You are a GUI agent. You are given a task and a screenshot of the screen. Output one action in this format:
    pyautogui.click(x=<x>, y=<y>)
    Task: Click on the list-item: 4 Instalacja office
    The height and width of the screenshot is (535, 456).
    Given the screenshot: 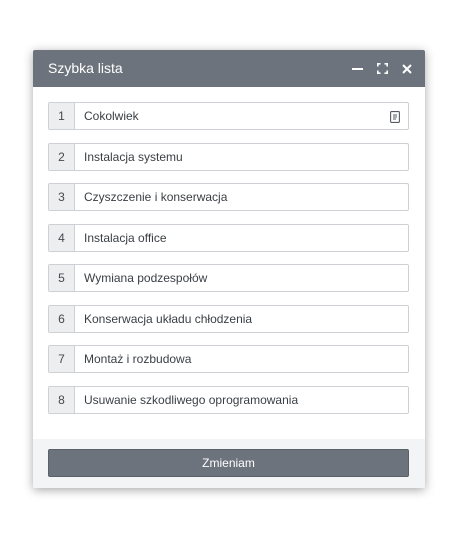 What is the action you would take?
    pyautogui.click(x=228, y=237)
    